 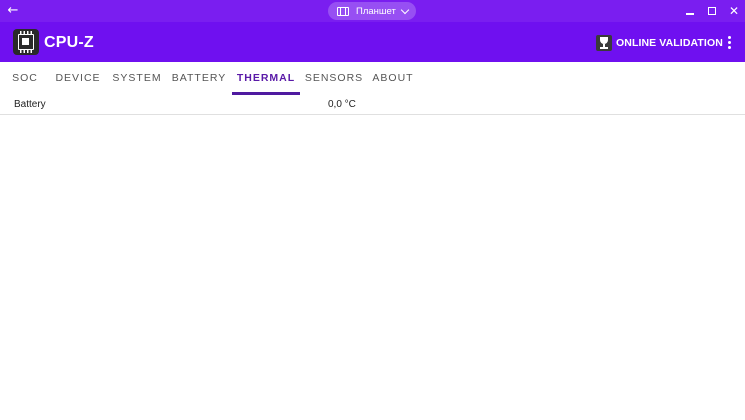 What do you see at coordinates (669, 43) in the screenshot?
I see `online-validation-label: ONLINE VALIDATION` at bounding box center [669, 43].